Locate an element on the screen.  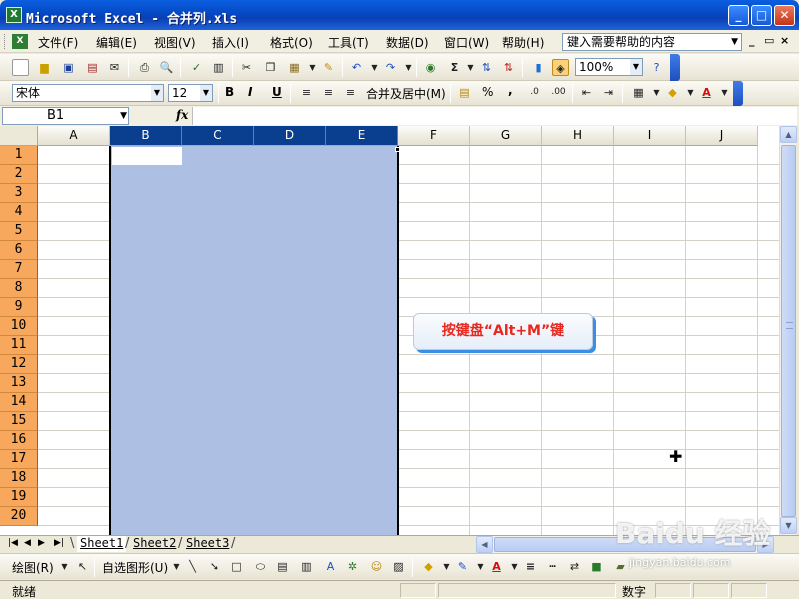
doc-minimize-button: _ is located at coordinates (752, 40).